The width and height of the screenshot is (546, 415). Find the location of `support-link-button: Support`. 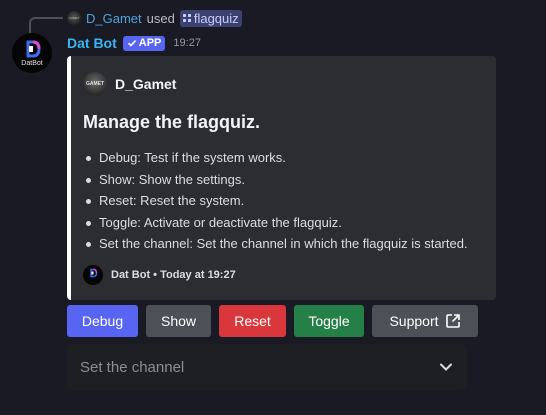

support-link-button: Support is located at coordinates (425, 321).